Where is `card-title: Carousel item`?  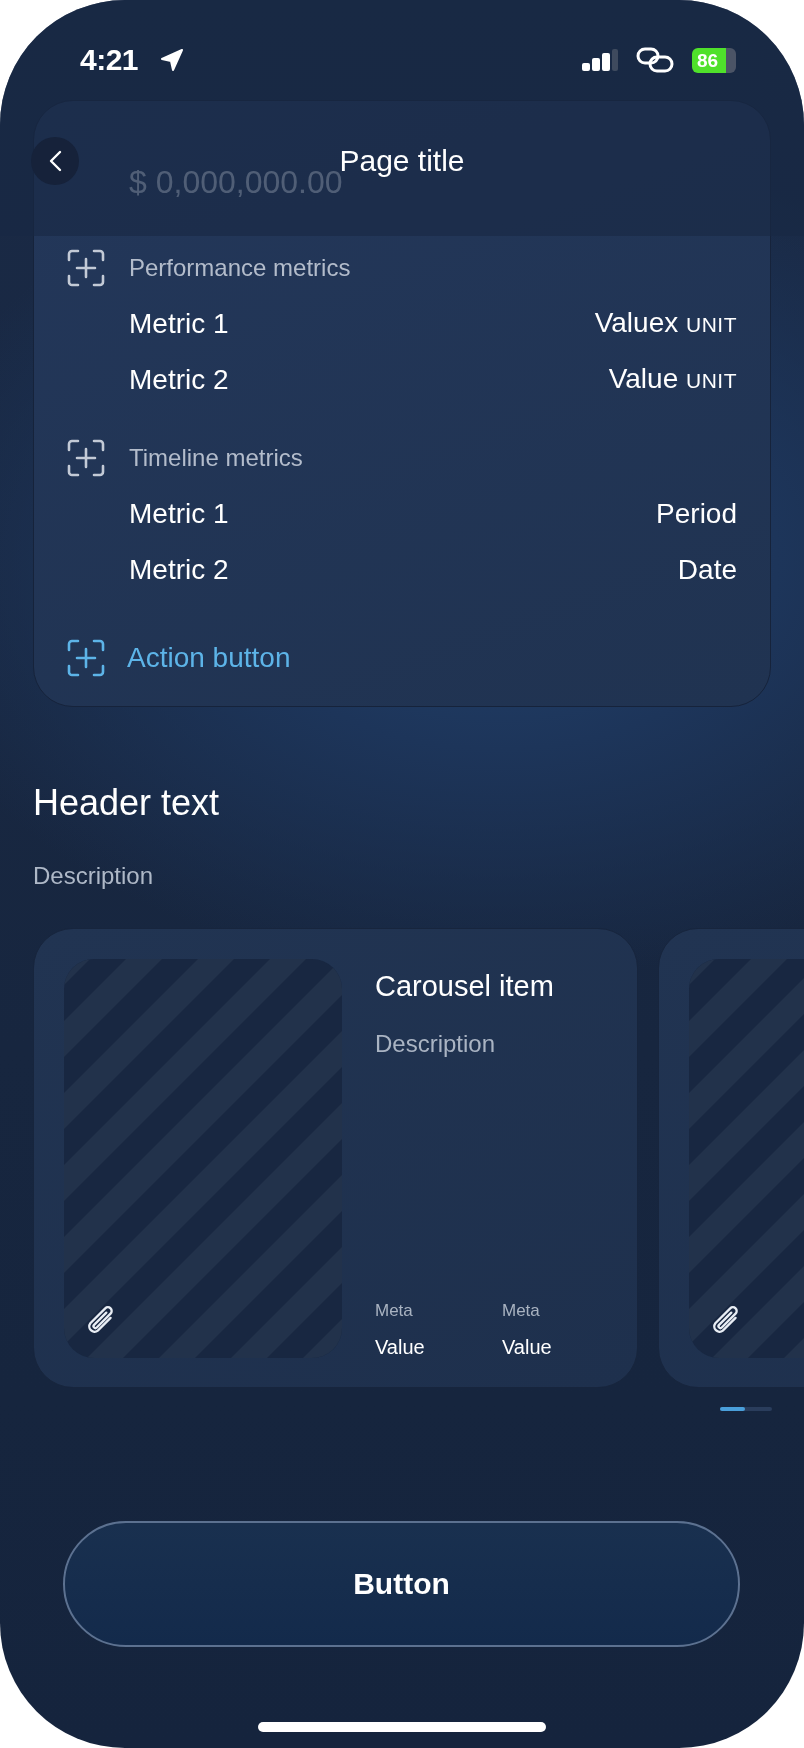
card-title: Carousel item is located at coordinates (464, 986).